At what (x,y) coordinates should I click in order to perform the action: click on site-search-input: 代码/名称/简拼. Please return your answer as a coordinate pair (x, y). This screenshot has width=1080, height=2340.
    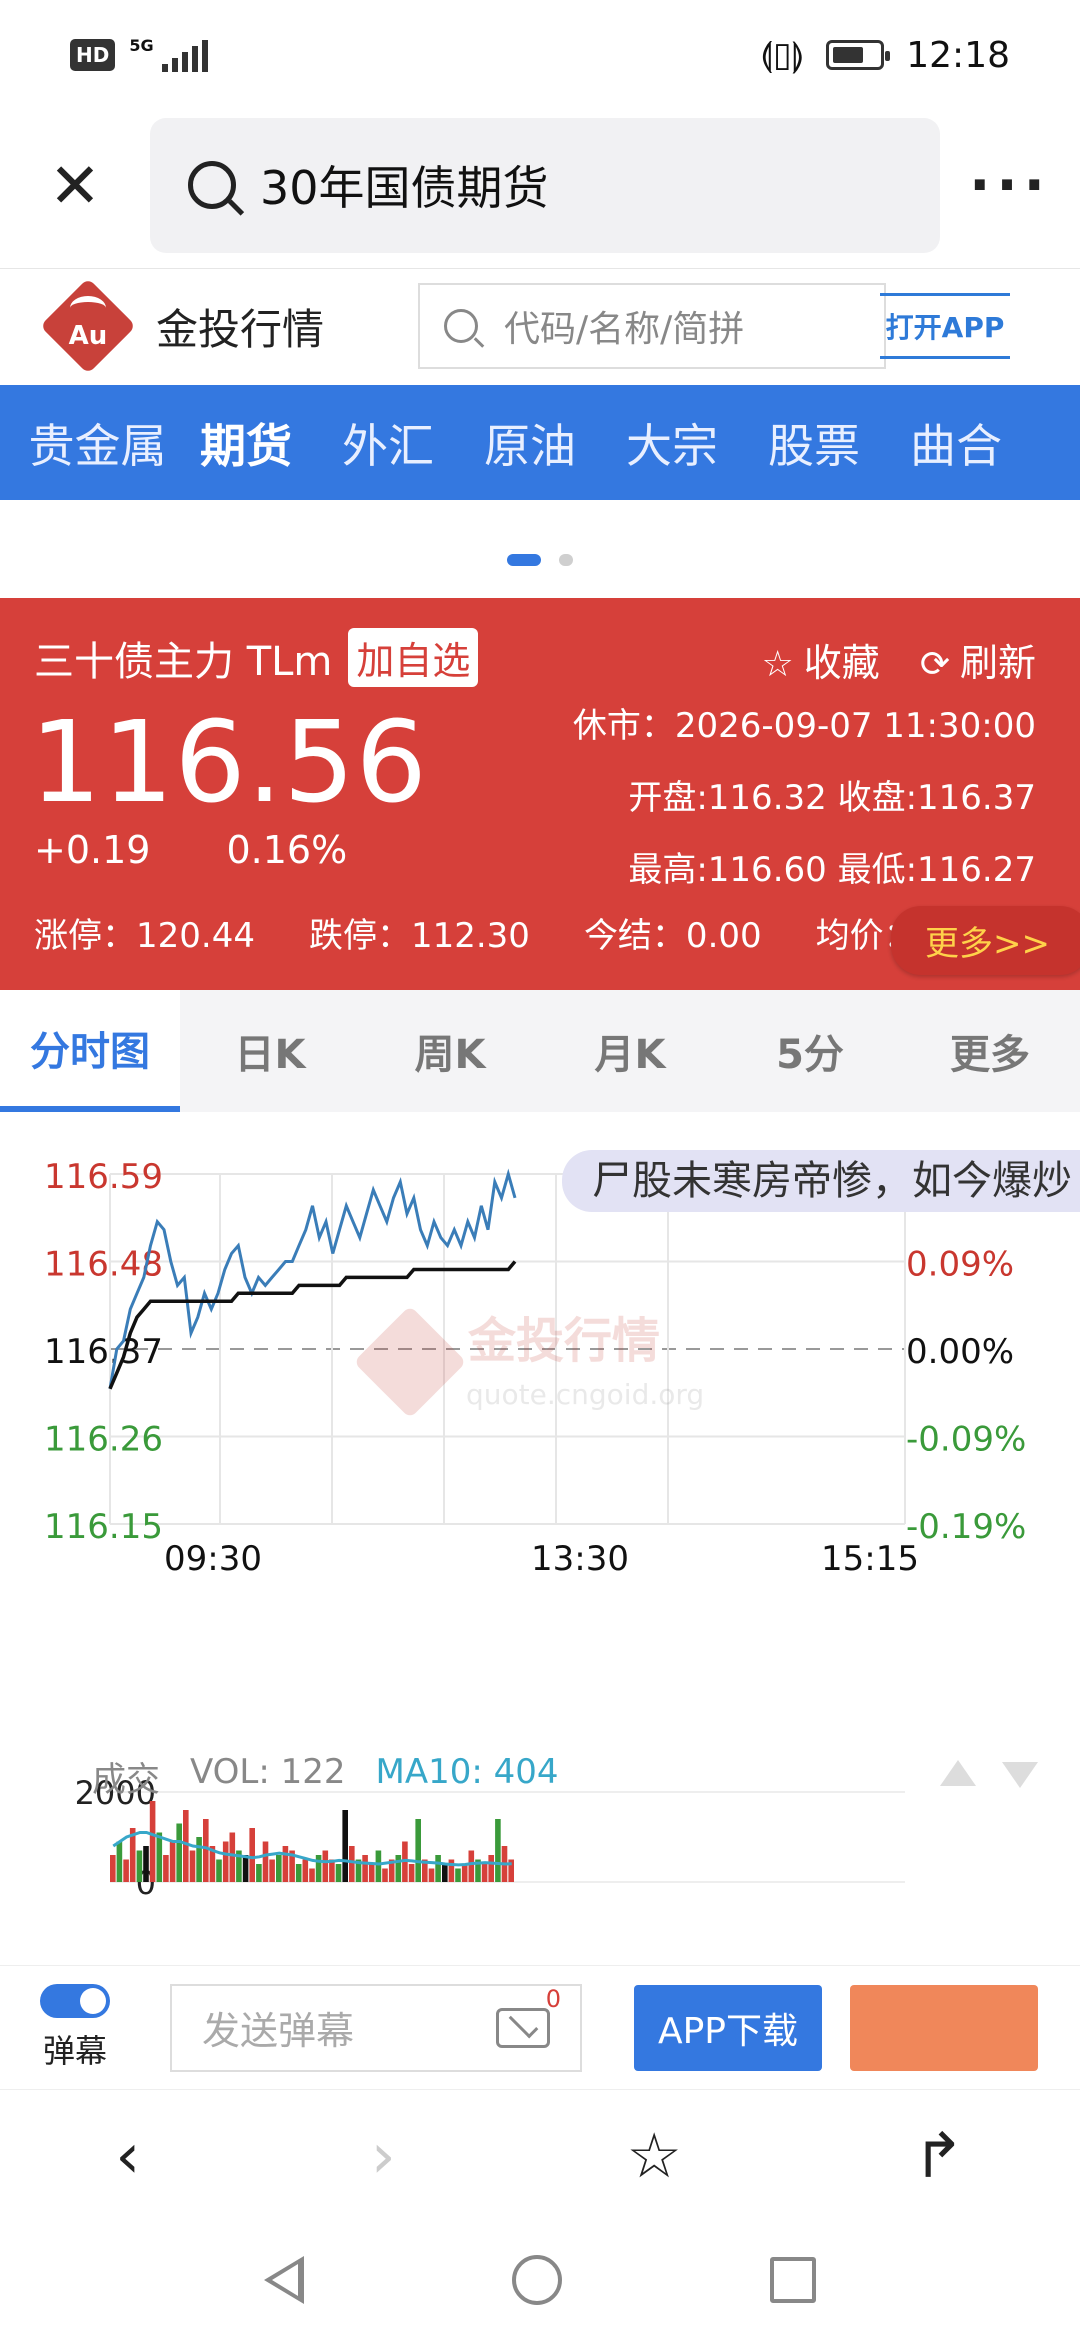
    Looking at the image, I should click on (652, 326).